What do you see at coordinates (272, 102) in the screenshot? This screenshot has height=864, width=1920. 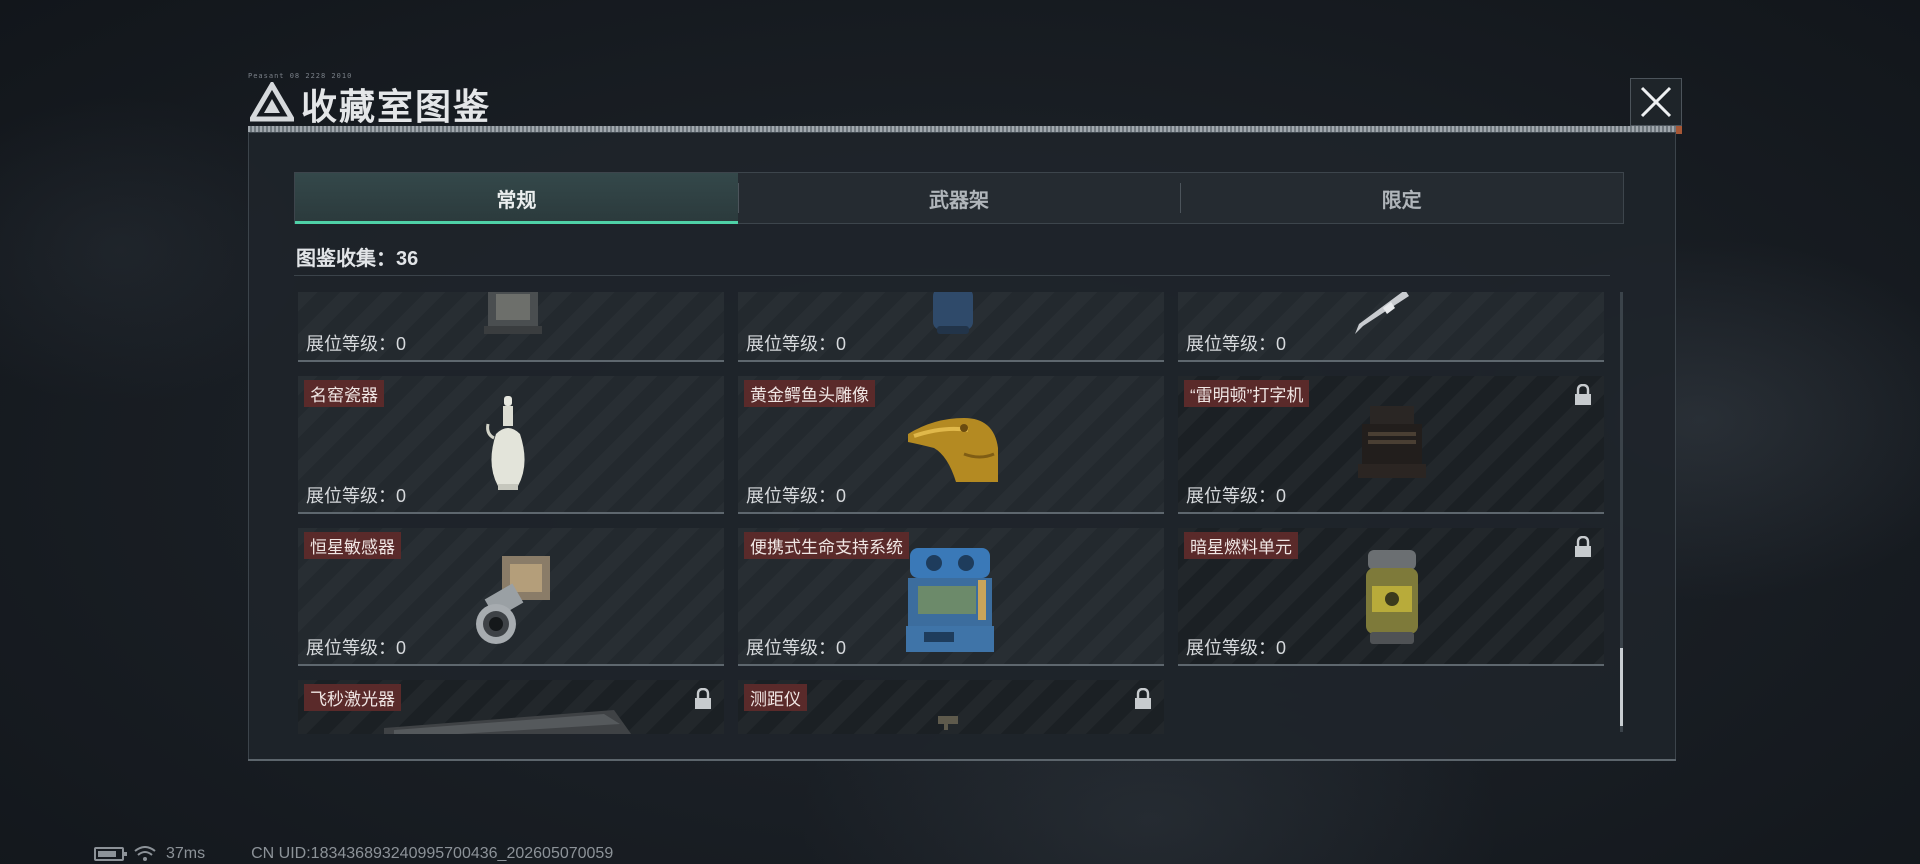 I see `triangle-logo-icon` at bounding box center [272, 102].